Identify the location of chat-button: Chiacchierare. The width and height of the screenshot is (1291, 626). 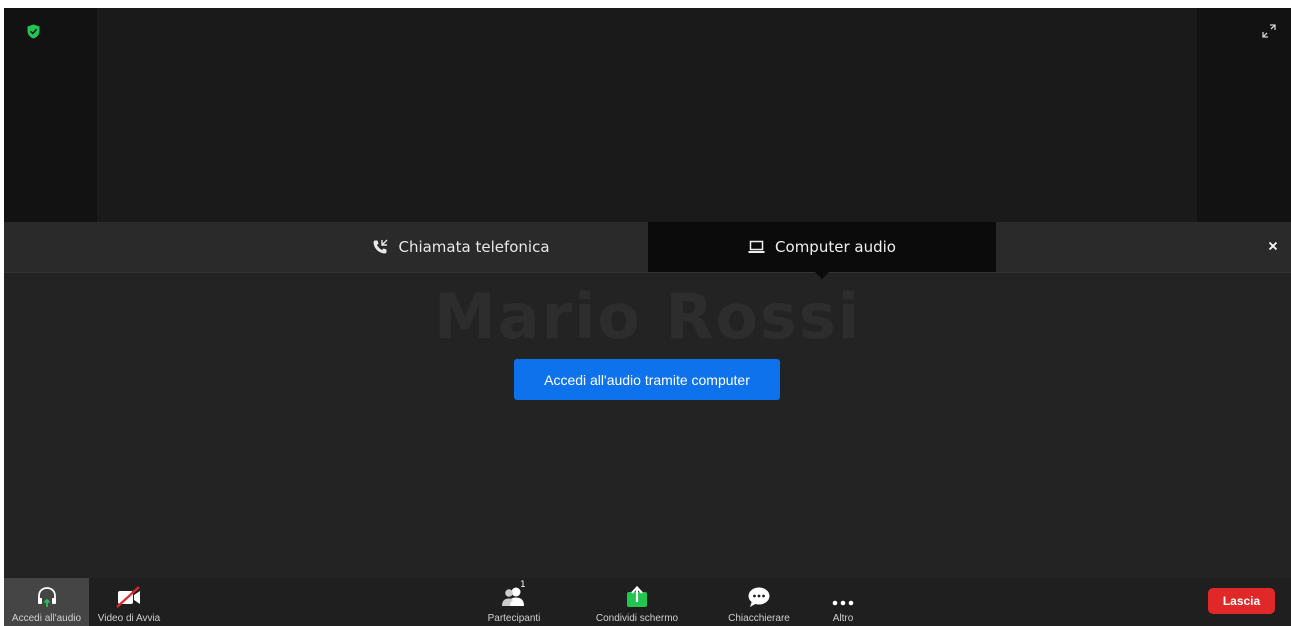
(759, 602).